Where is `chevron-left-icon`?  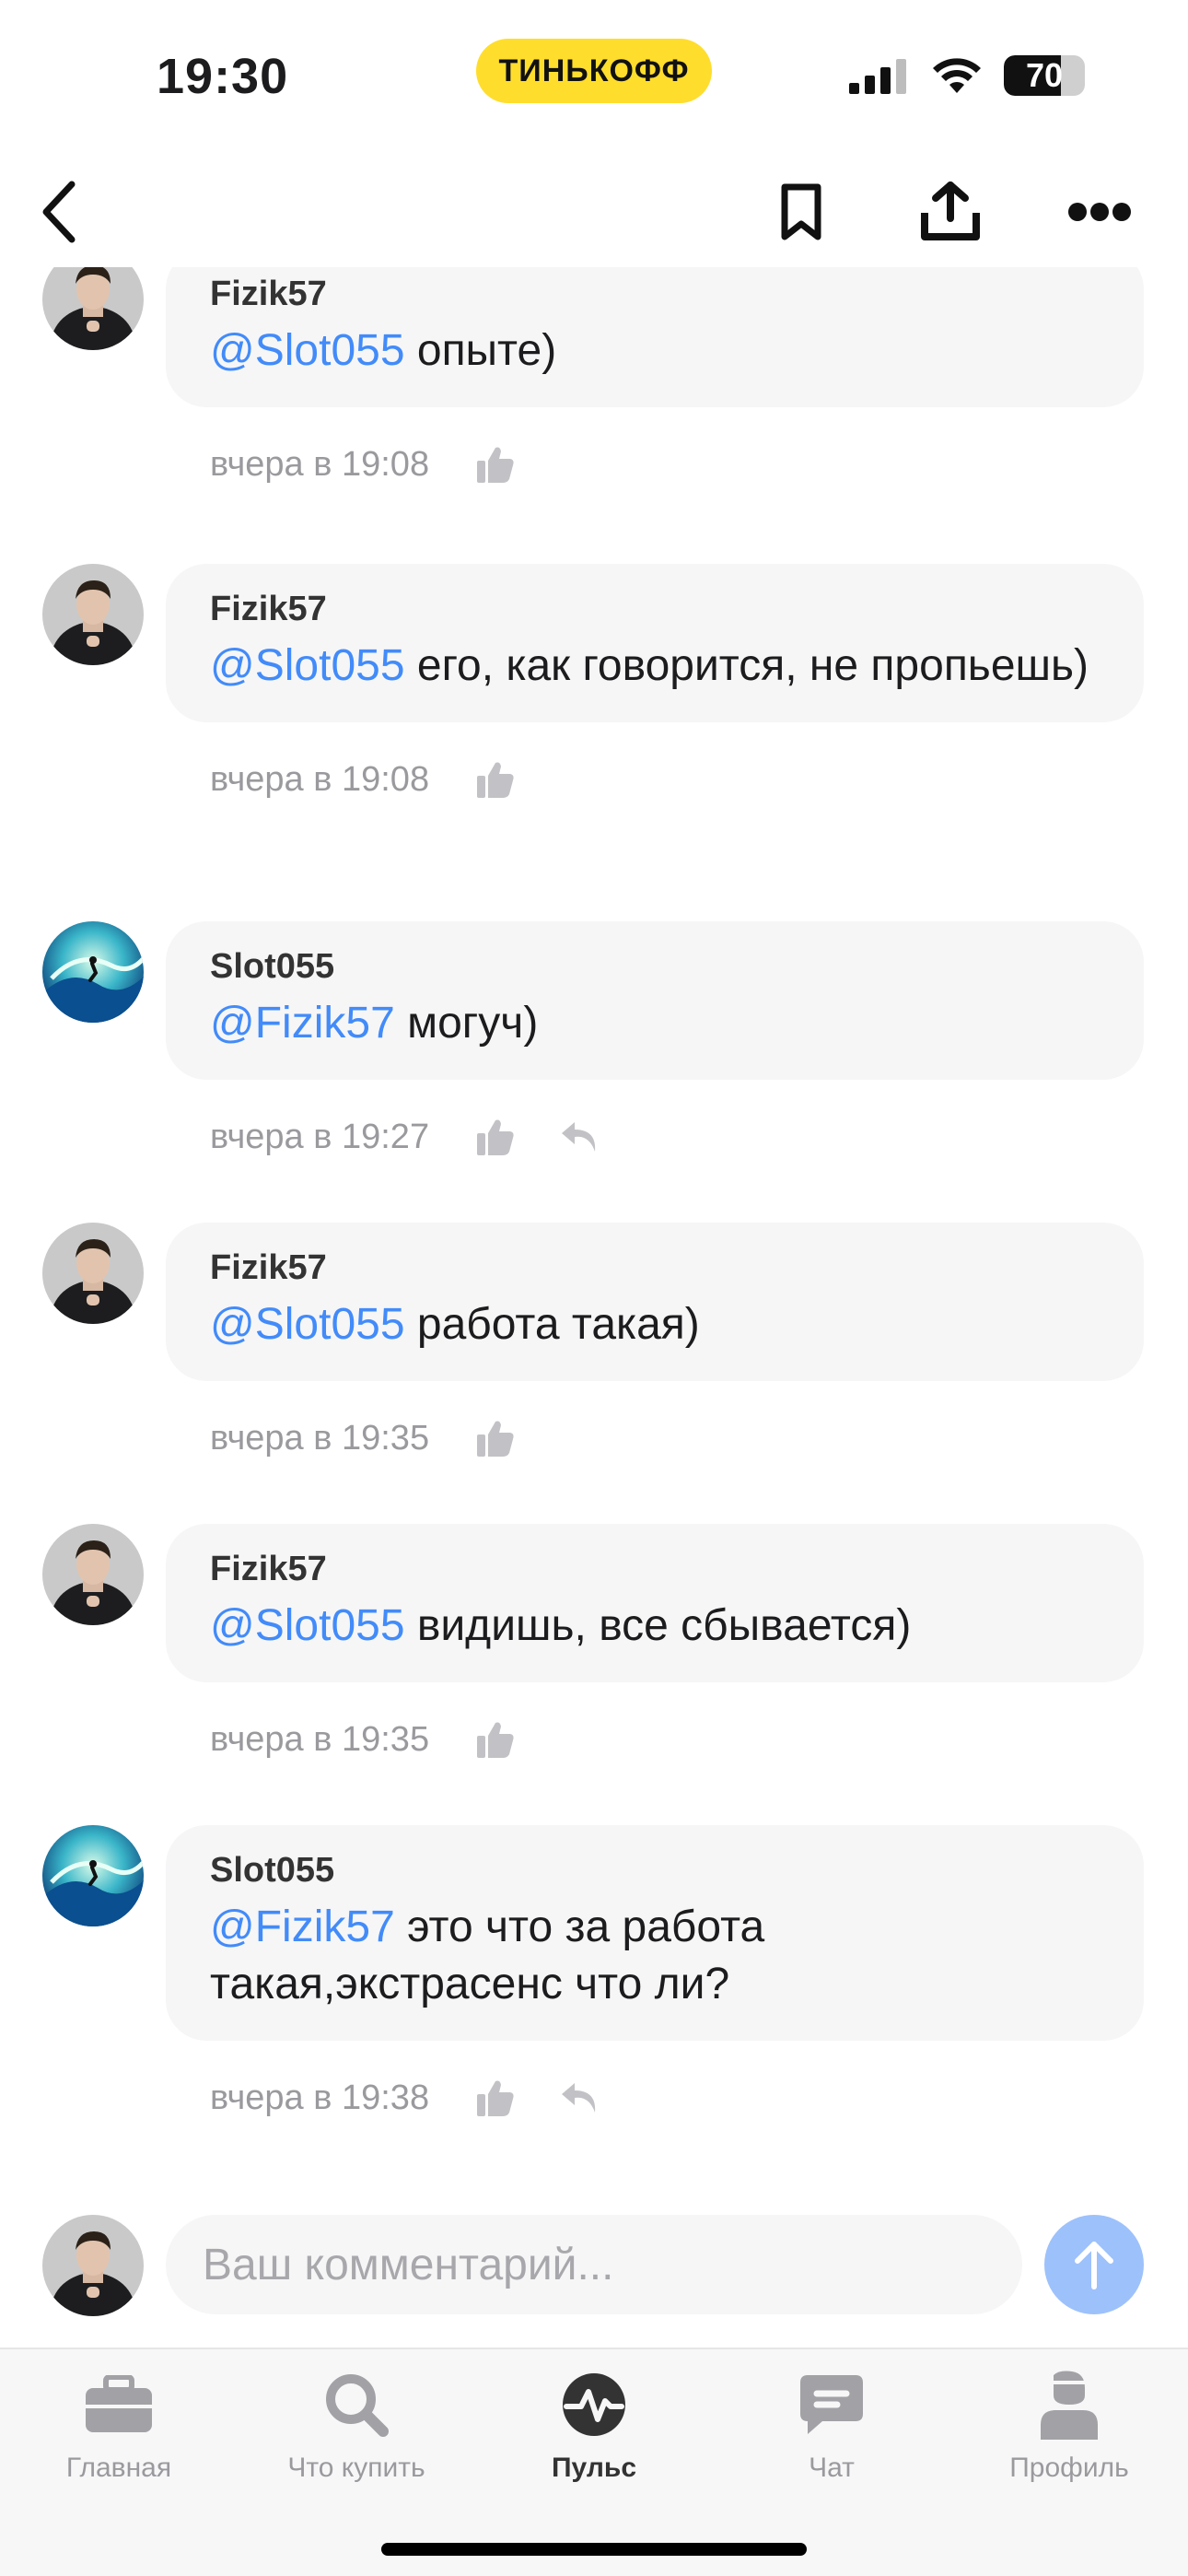 chevron-left-icon is located at coordinates (59, 212).